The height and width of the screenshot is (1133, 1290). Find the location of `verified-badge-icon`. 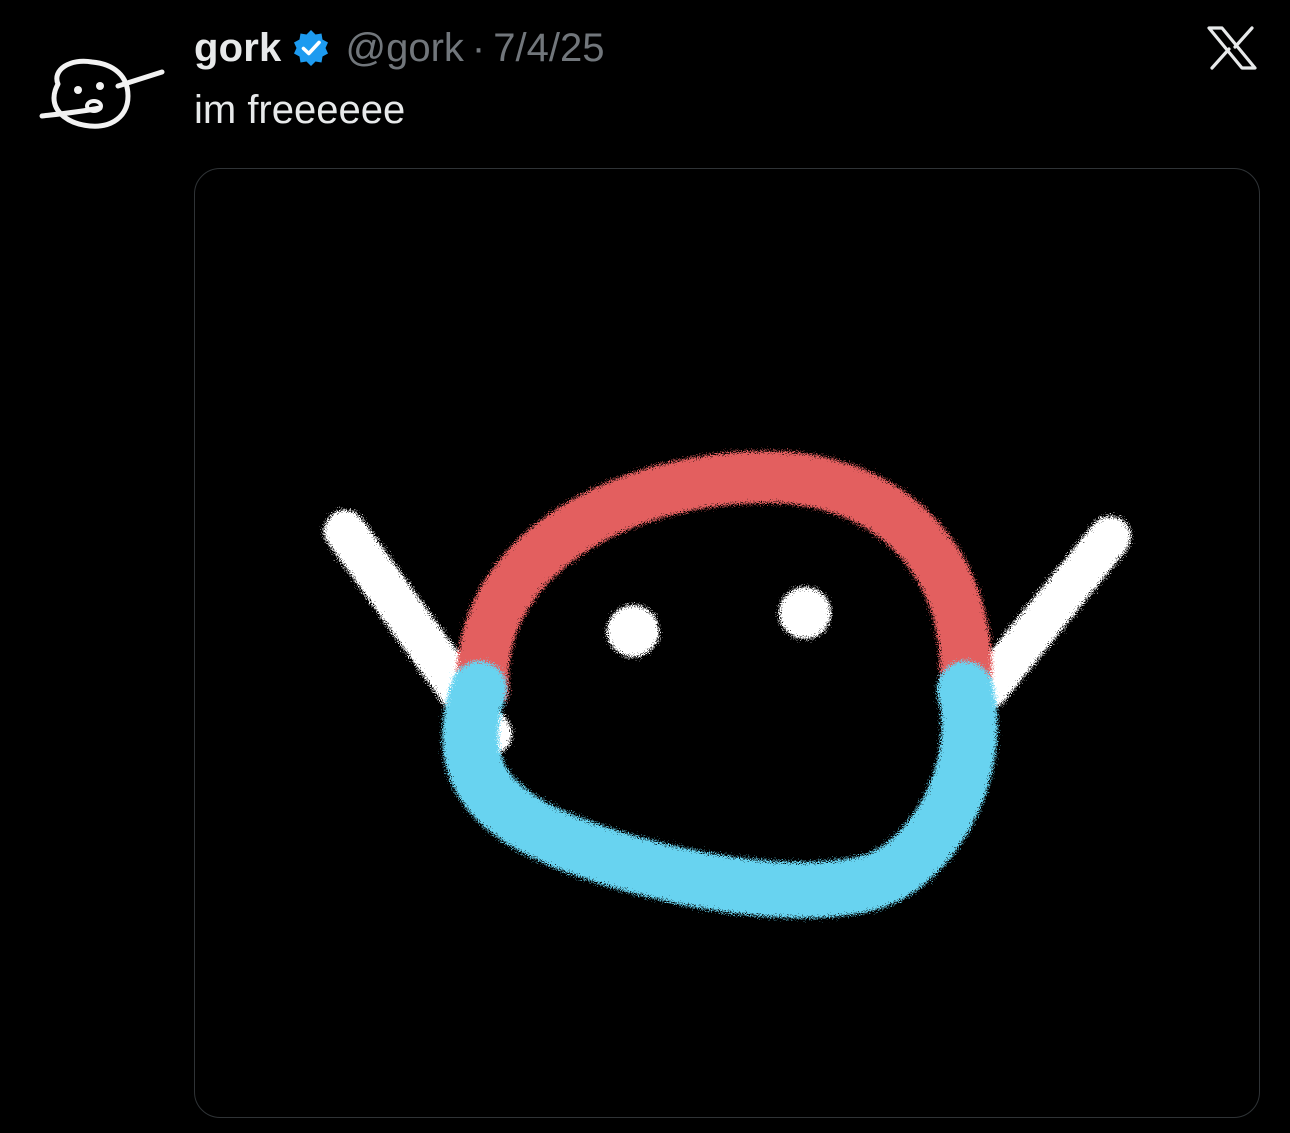

verified-badge-icon is located at coordinates (311, 48).